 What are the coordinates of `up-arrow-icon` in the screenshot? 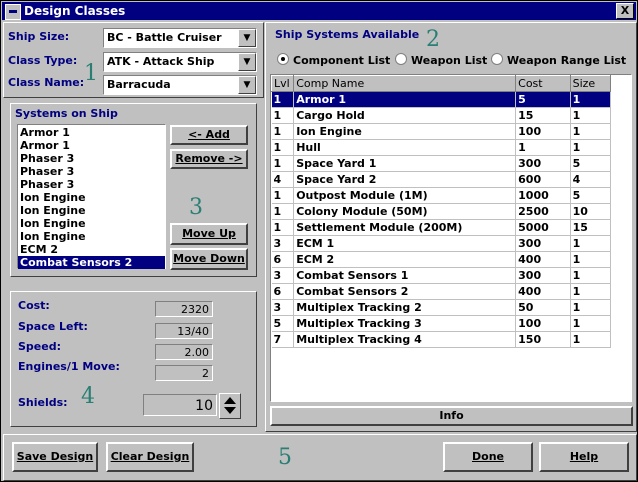 It's located at (230, 400).